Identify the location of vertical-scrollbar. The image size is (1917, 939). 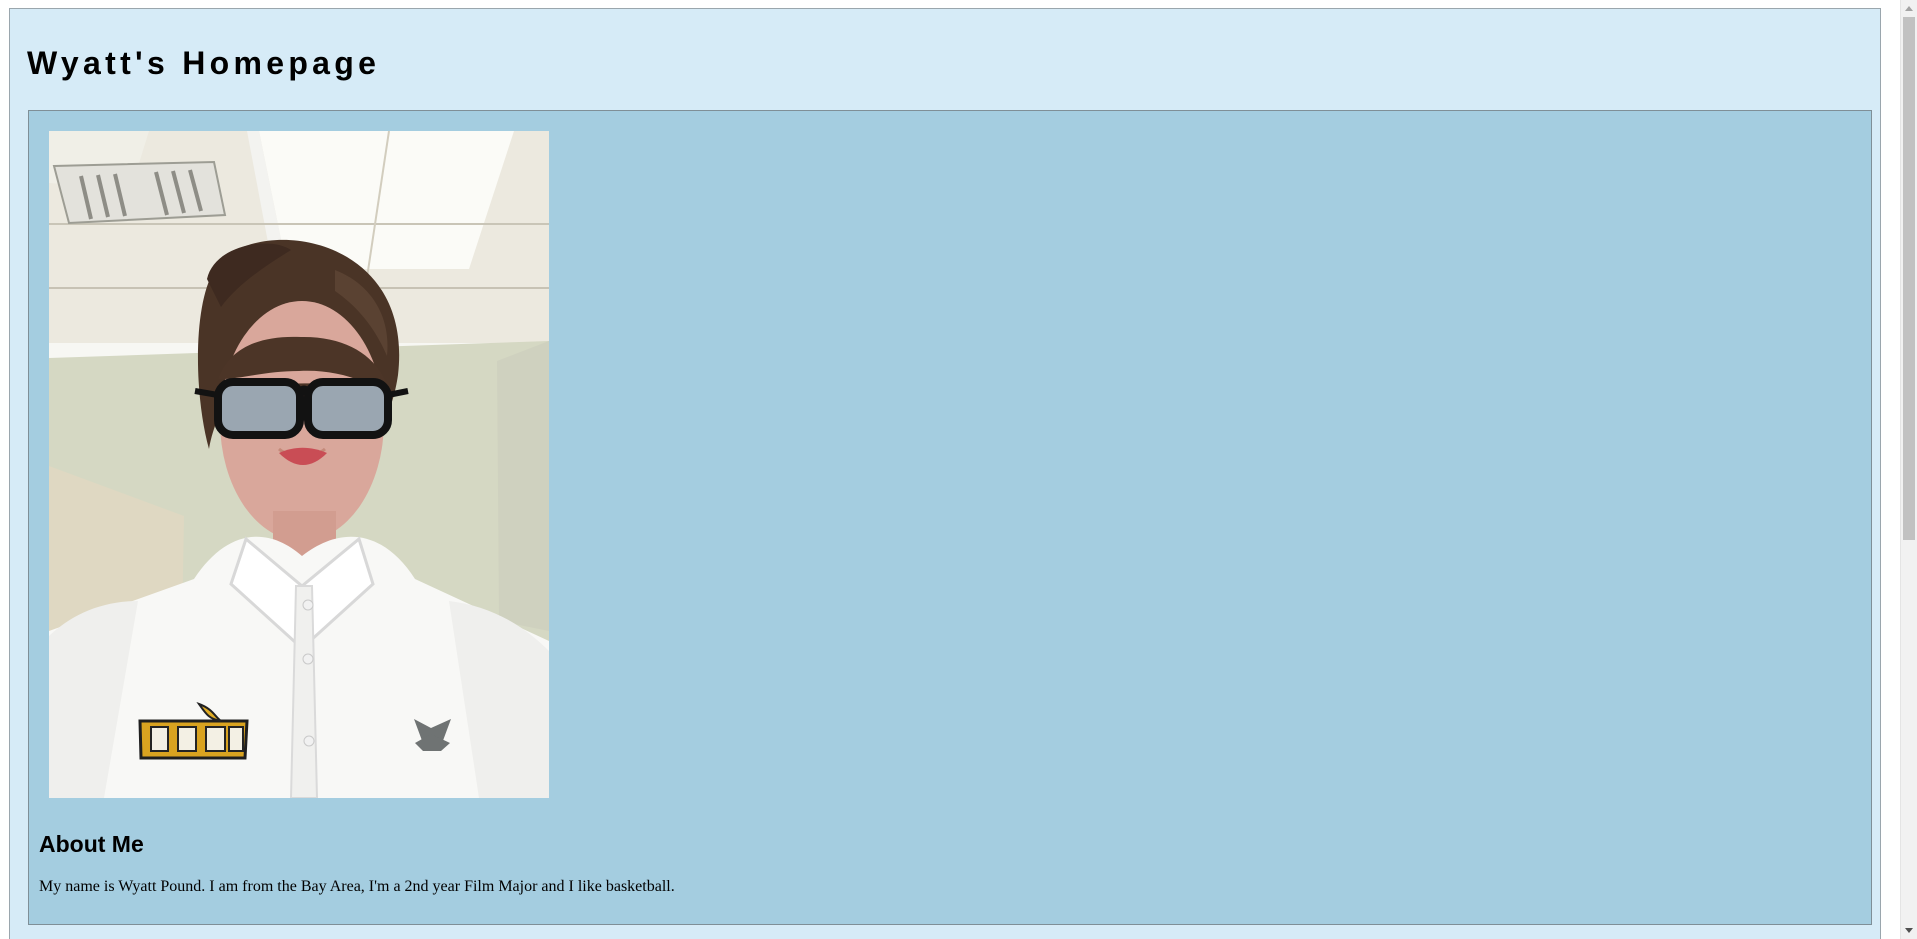
(1908, 469).